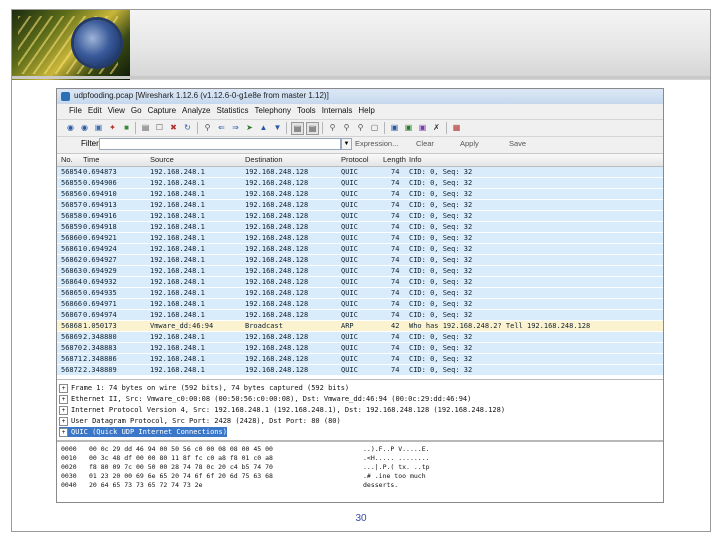  What do you see at coordinates (69, 449) in the screenshot?
I see `byte-offset: 0000` at bounding box center [69, 449].